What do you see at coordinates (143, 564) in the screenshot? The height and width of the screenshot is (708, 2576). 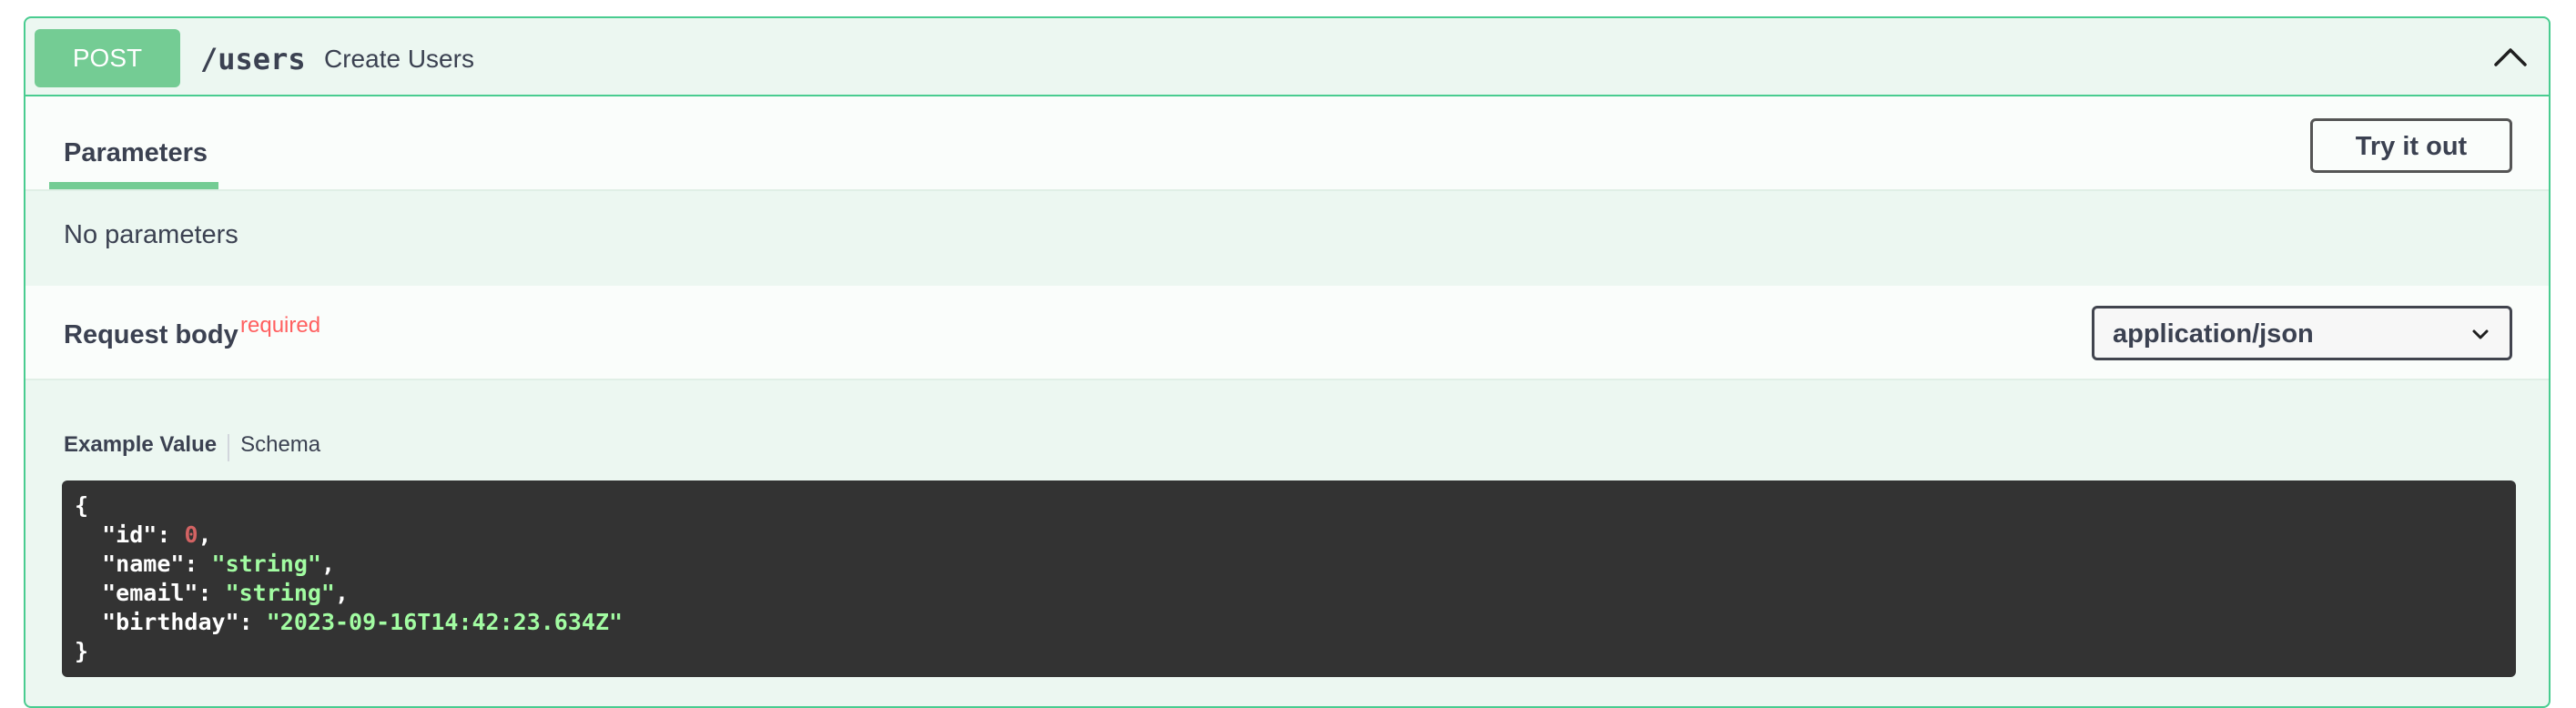 I see `code-key: "name"` at bounding box center [143, 564].